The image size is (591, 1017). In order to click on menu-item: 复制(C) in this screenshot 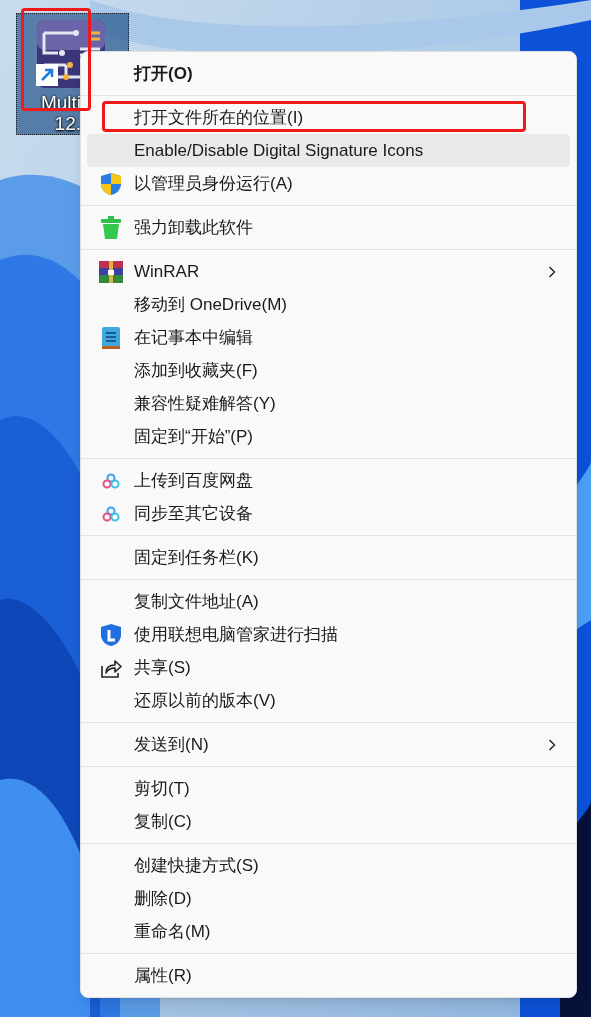, I will do `click(328, 821)`.